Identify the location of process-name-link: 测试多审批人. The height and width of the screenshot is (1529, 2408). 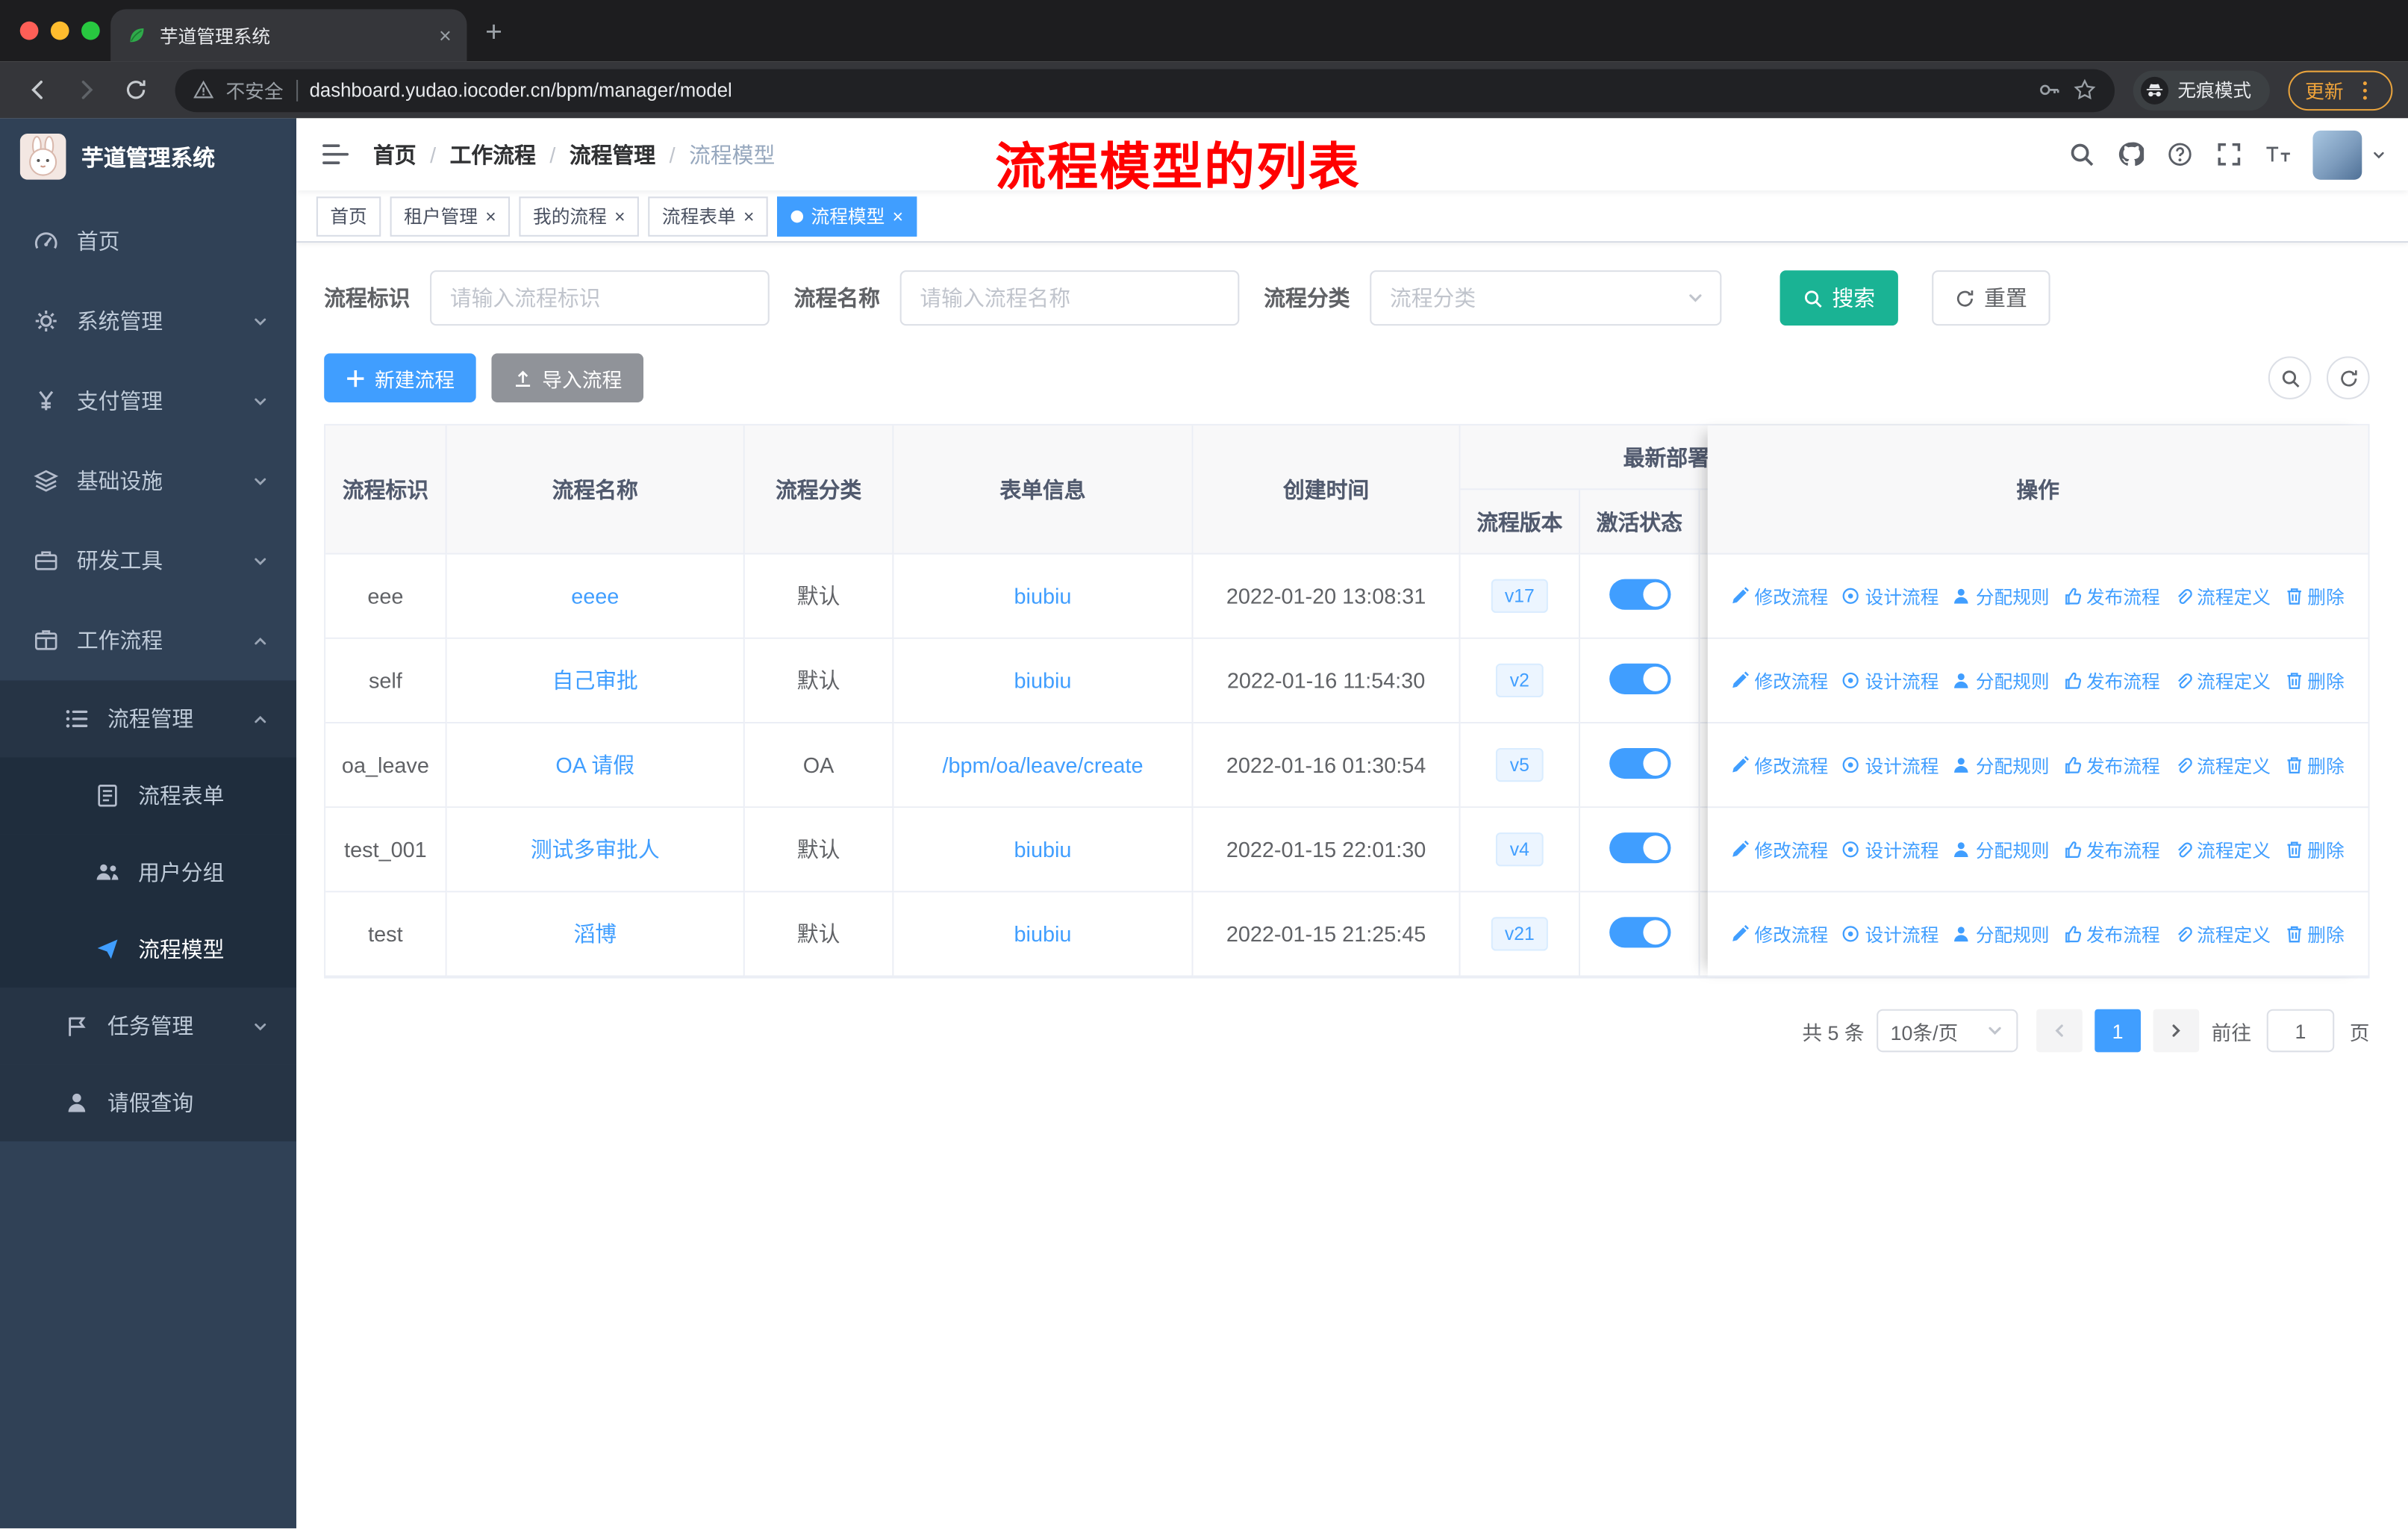
(595, 849).